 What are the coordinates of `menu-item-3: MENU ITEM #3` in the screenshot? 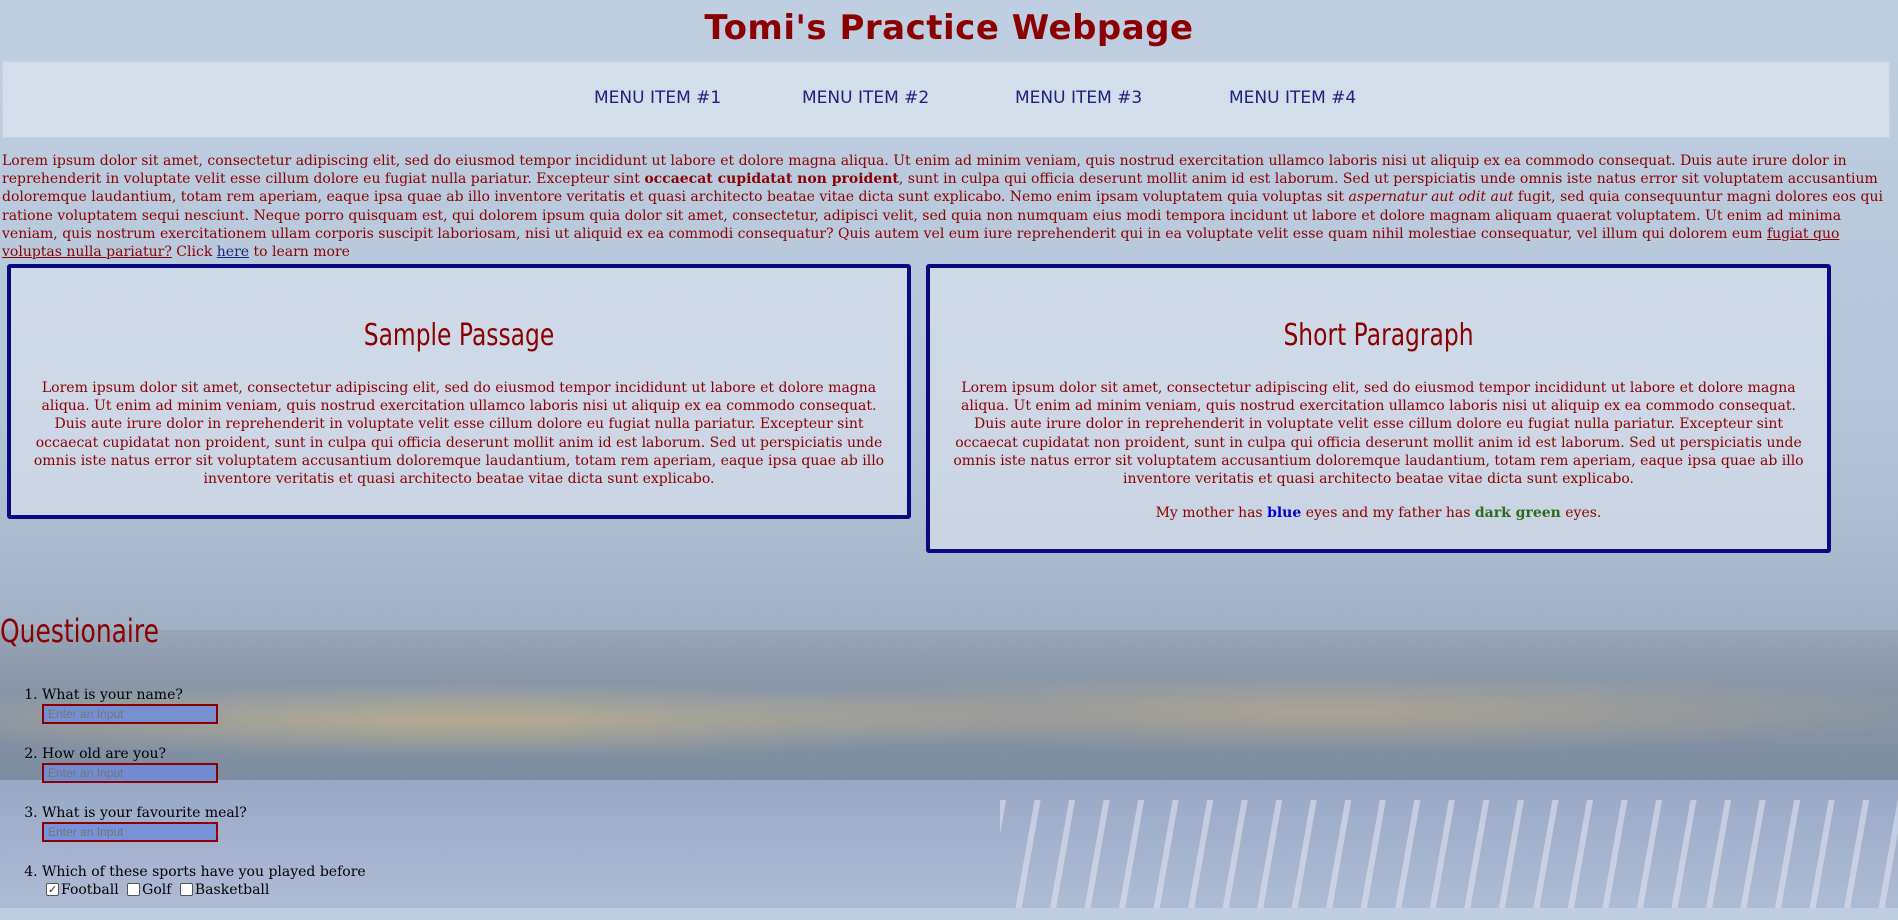 It's located at (1078, 98).